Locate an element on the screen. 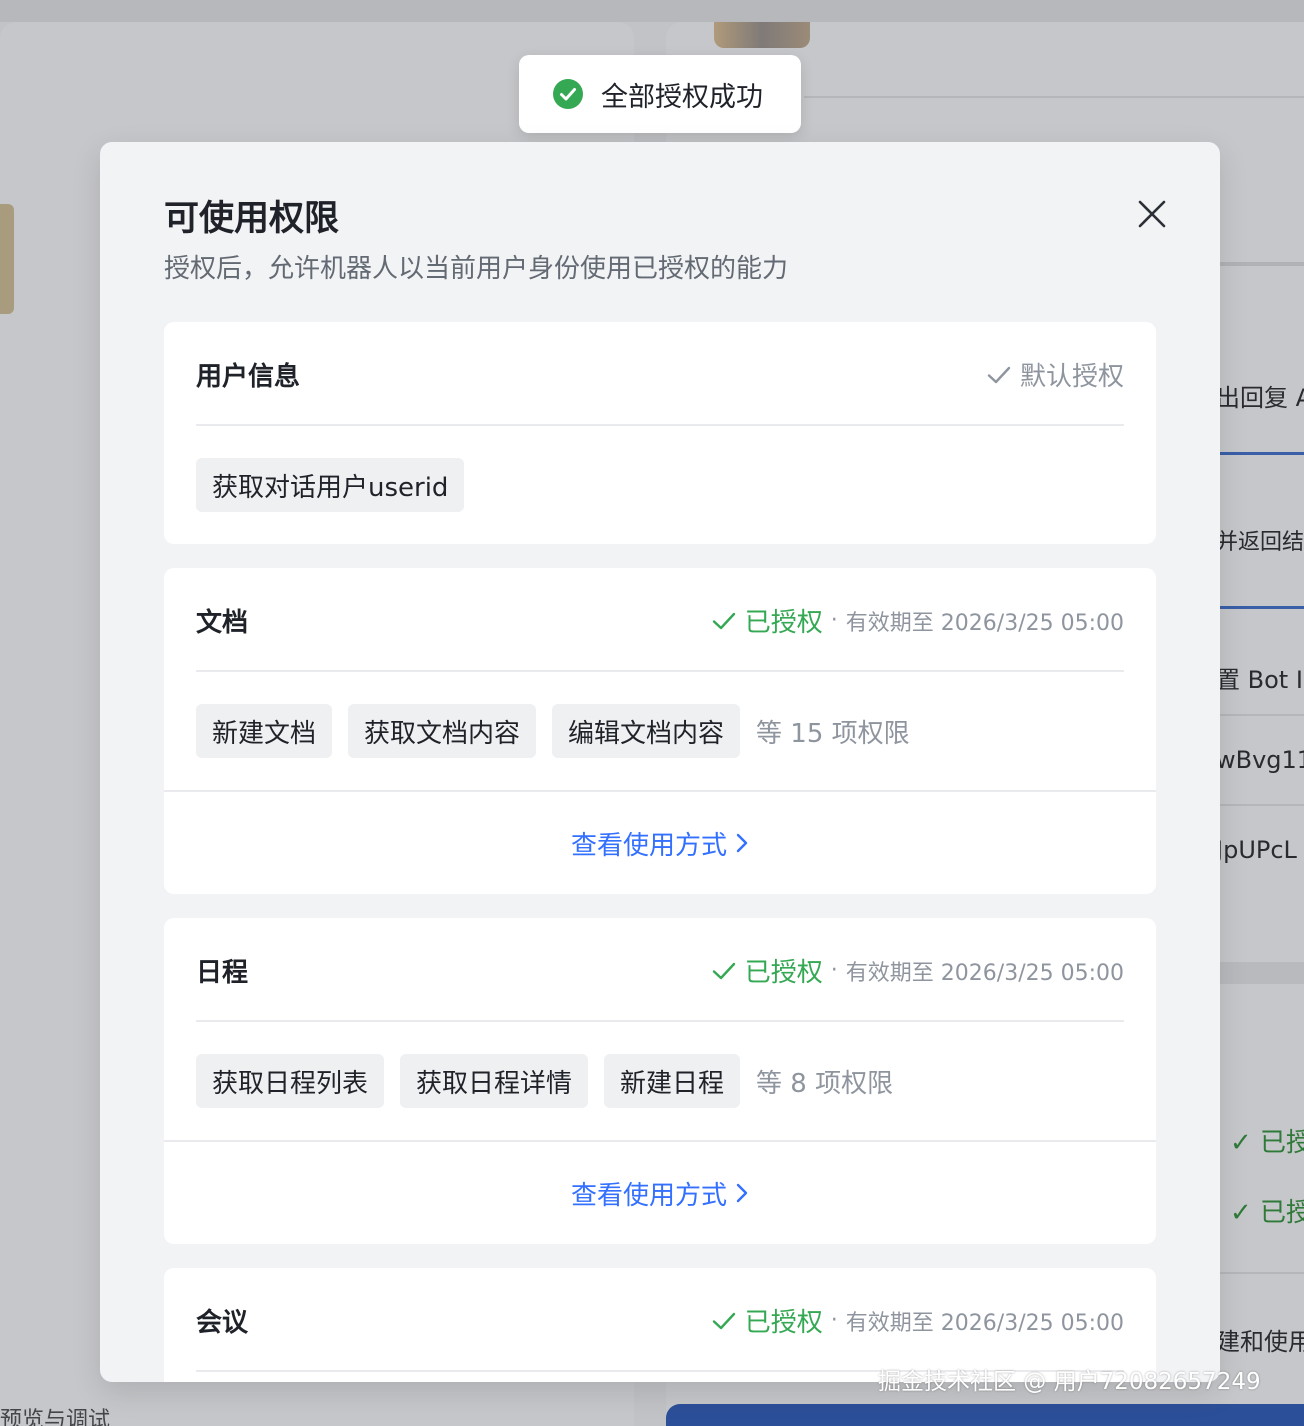 Image resolution: width=1304 pixels, height=1426 pixels. card-title: 日程 is located at coordinates (222, 973).